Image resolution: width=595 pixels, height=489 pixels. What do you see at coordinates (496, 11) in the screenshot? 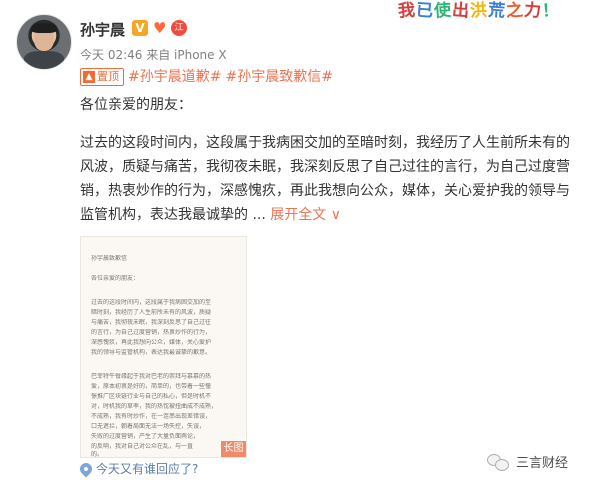
I see `sticker-char: 荒` at bounding box center [496, 11].